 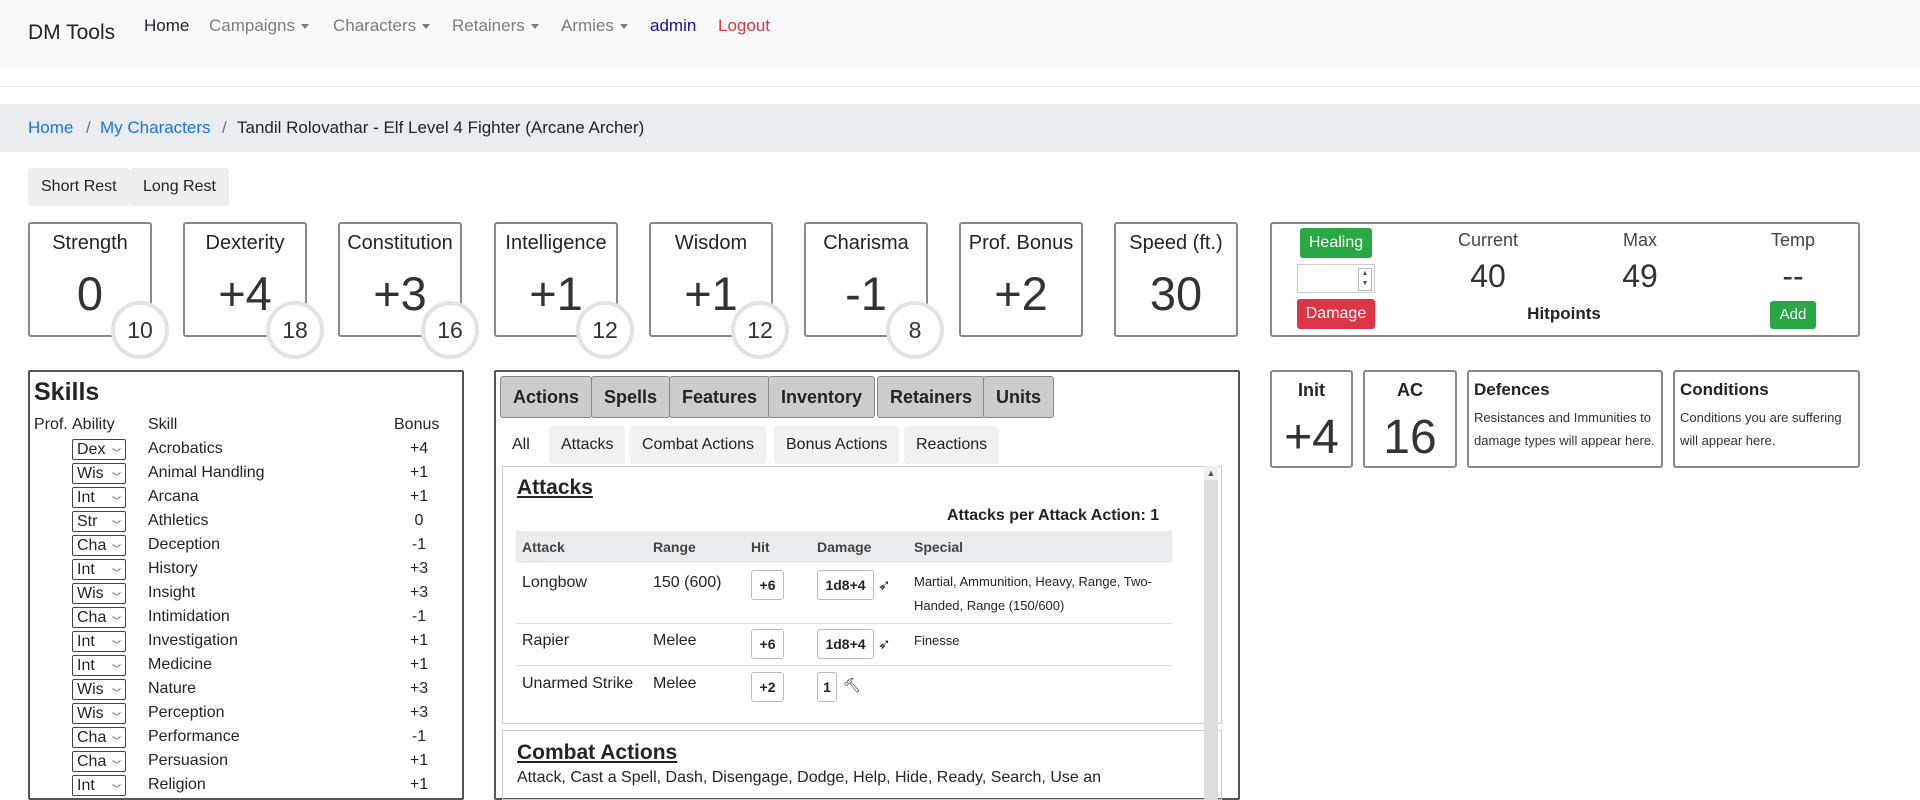 I want to click on tab-features: Features, so click(x=720, y=397).